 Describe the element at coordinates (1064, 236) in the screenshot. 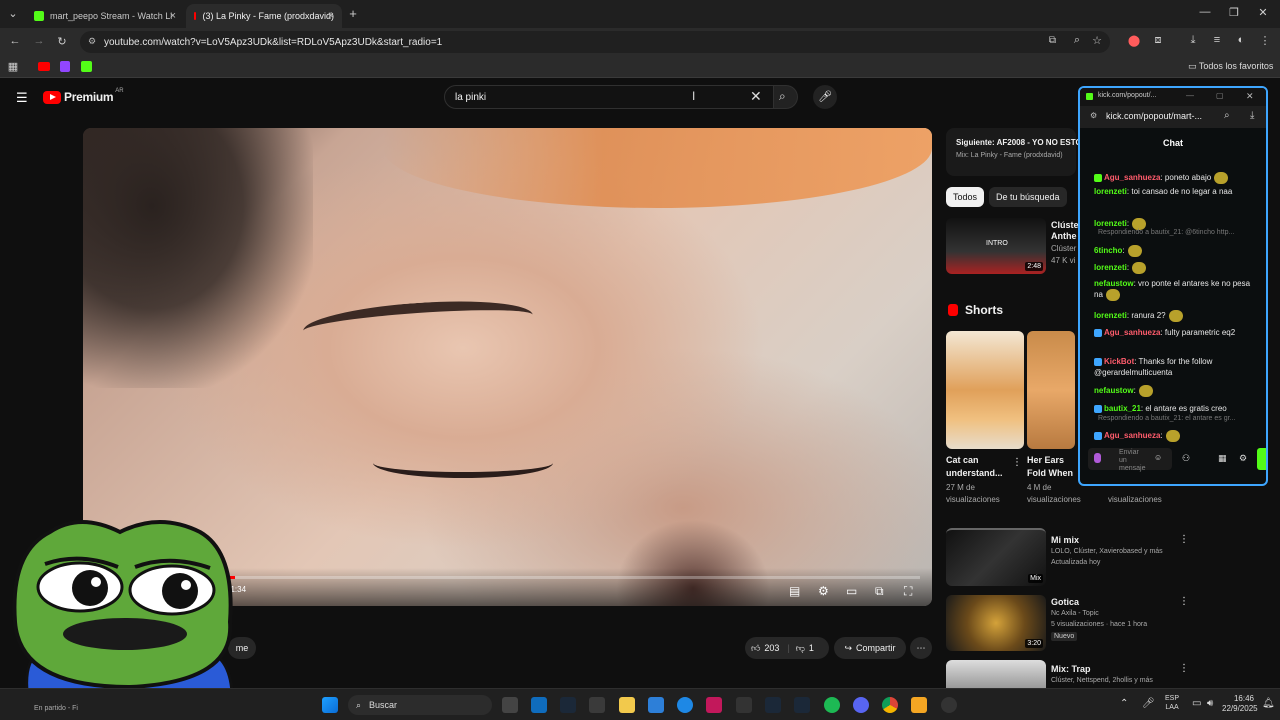

I see `rec-title-line2: Anthe` at that location.